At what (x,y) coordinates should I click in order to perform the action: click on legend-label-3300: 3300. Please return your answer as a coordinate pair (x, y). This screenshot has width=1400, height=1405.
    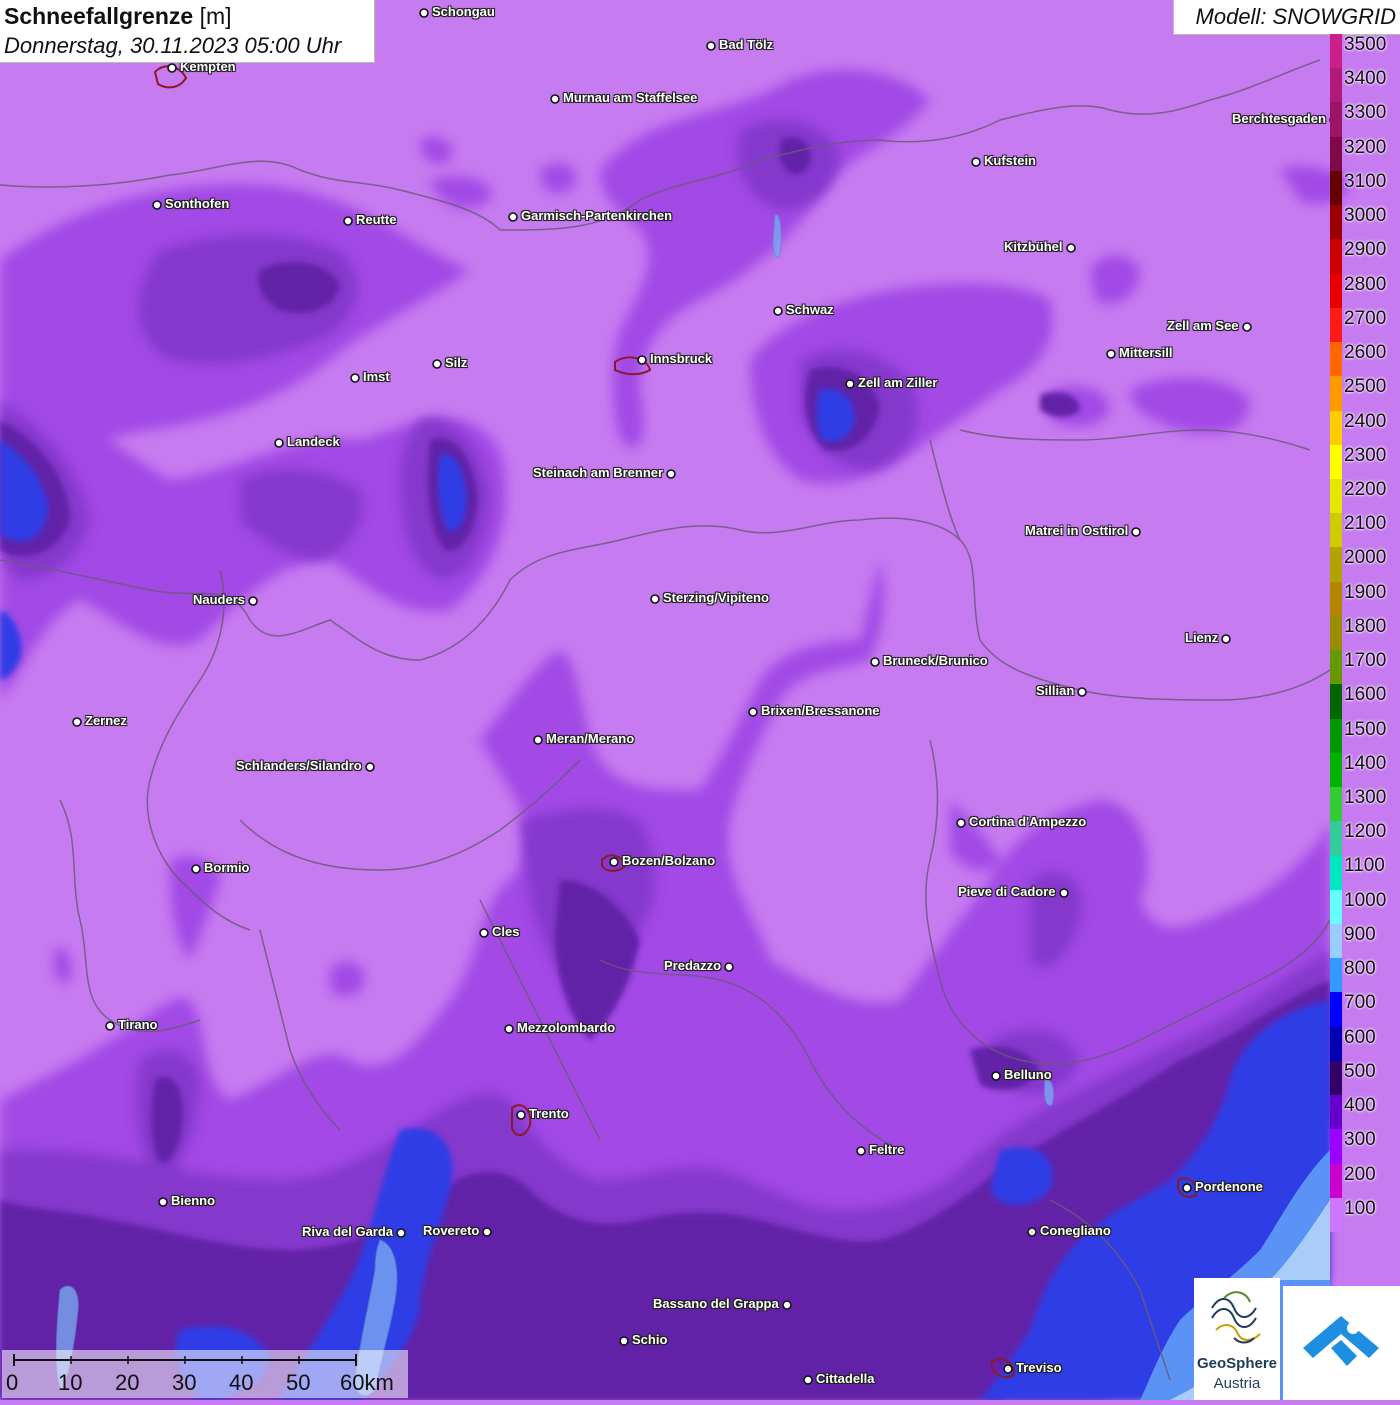
    Looking at the image, I should click on (1365, 113).